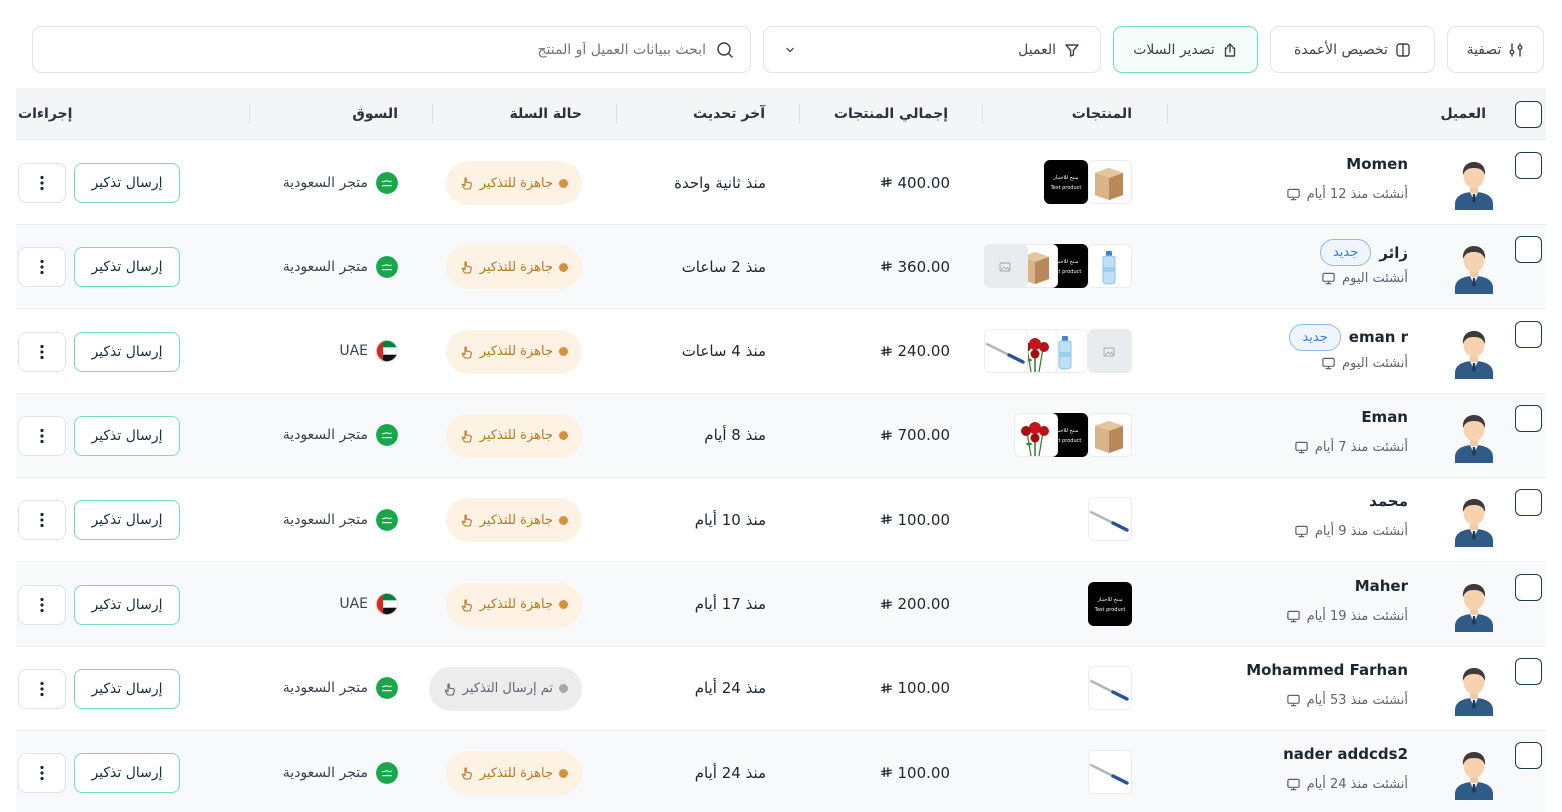 The height and width of the screenshot is (812, 1562). What do you see at coordinates (1347, 784) in the screenshot?
I see `customer-created-wrap: أنشئت منذ 24 أيام` at bounding box center [1347, 784].